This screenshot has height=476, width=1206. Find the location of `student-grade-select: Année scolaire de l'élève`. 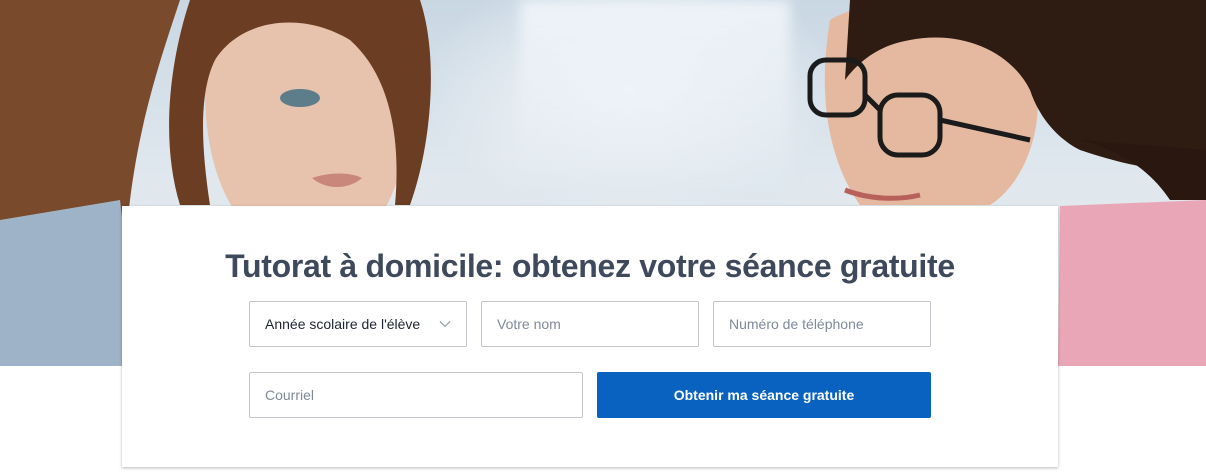

student-grade-select: Année scolaire de l'élève is located at coordinates (358, 324).